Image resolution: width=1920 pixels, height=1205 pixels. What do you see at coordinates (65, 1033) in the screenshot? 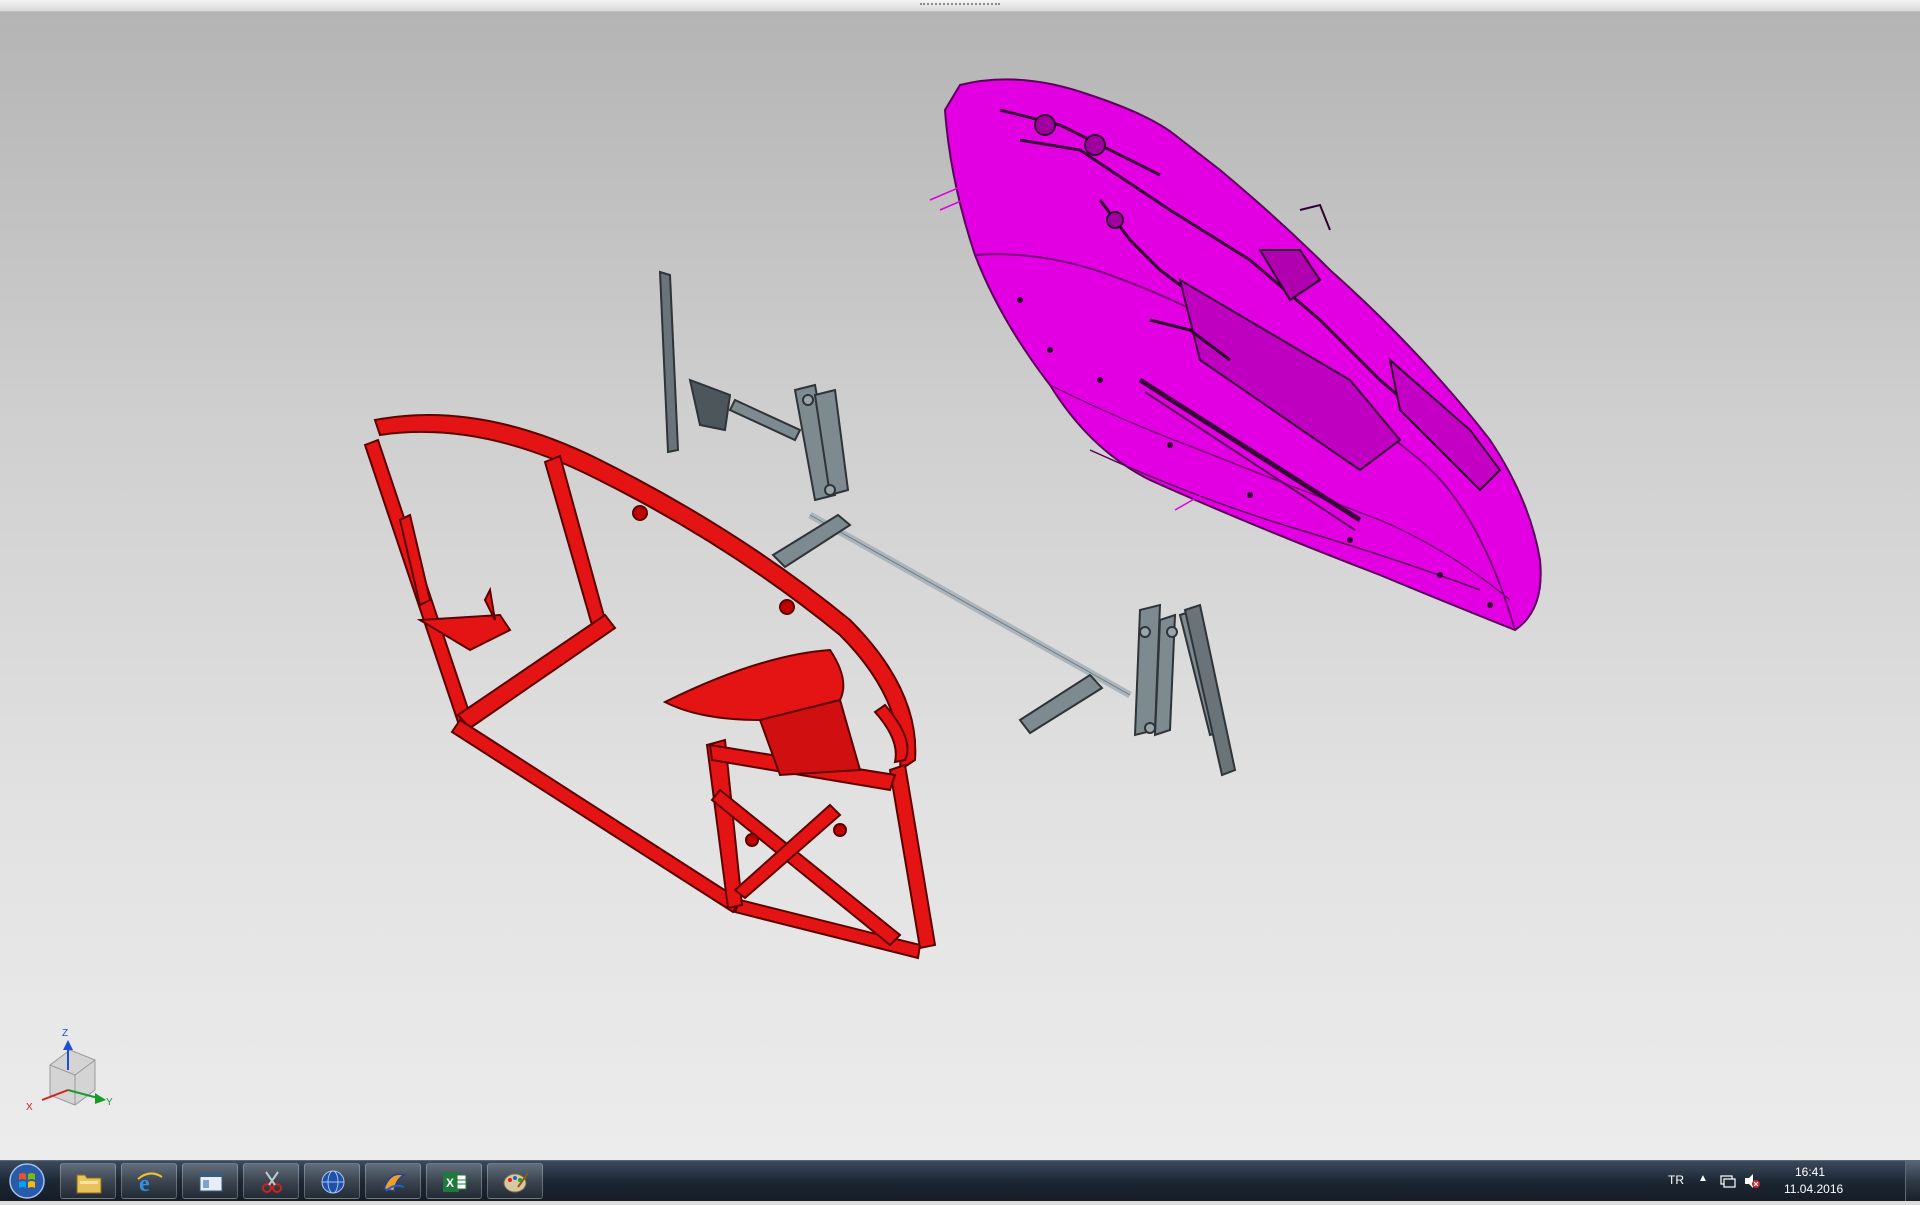
I see `z-axis-label: Z` at bounding box center [65, 1033].